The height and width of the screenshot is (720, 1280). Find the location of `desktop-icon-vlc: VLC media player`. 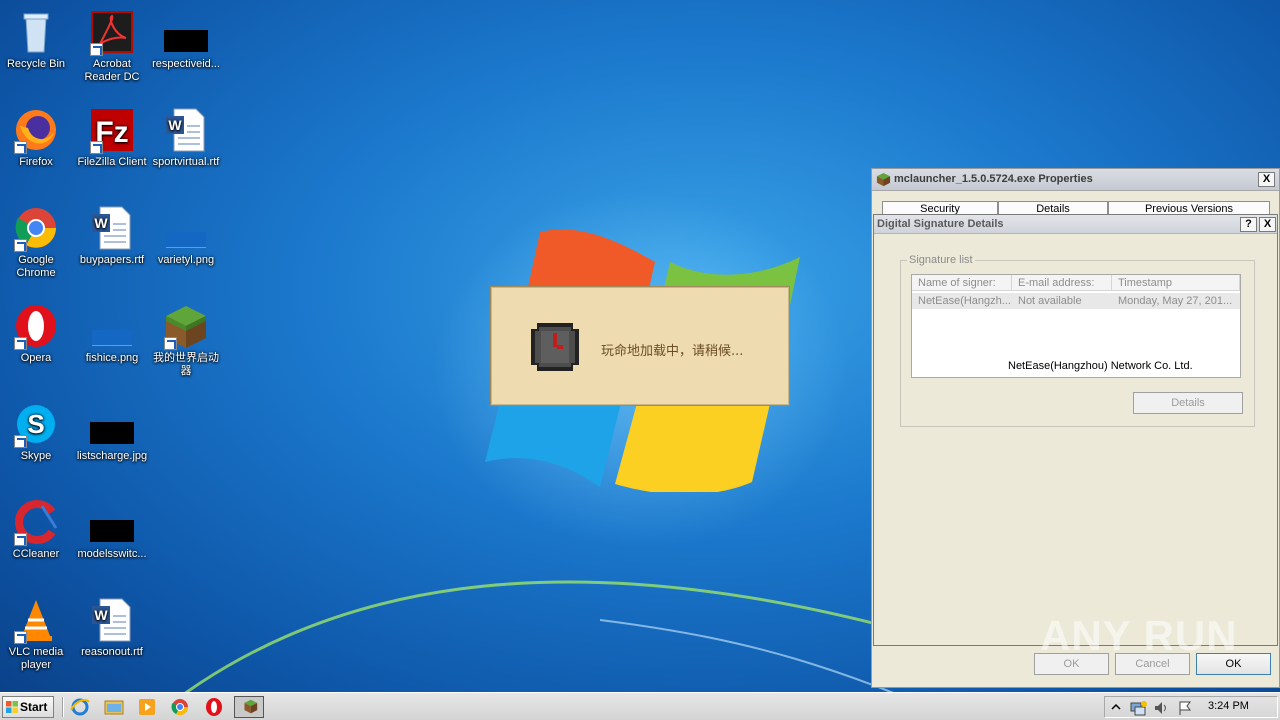

desktop-icon-vlc: VLC media player is located at coordinates (37, 634).